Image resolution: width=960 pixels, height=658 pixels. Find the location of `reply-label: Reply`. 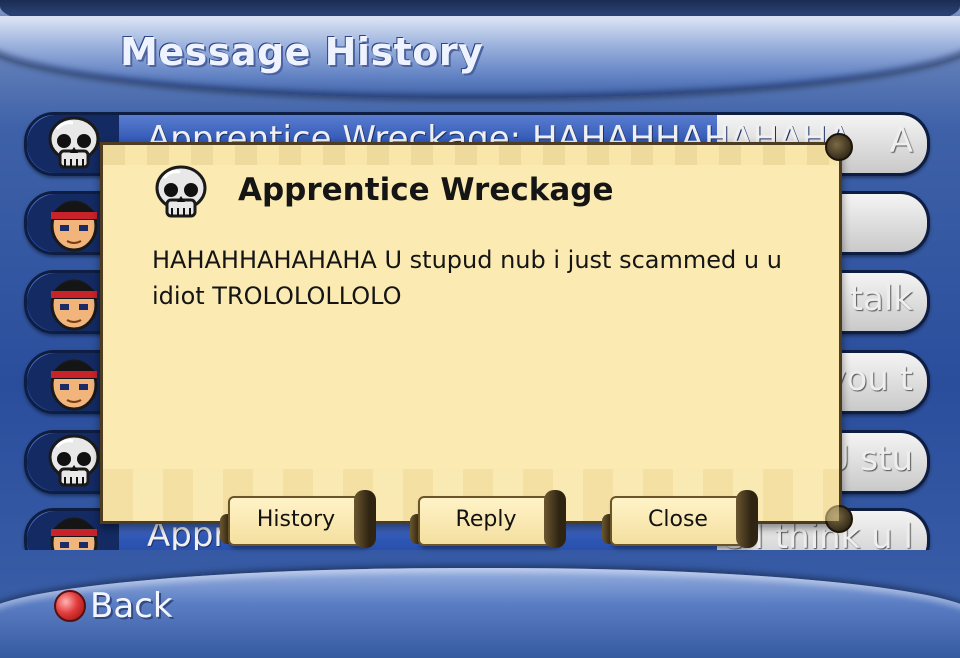

reply-label: Reply is located at coordinates (486, 519).